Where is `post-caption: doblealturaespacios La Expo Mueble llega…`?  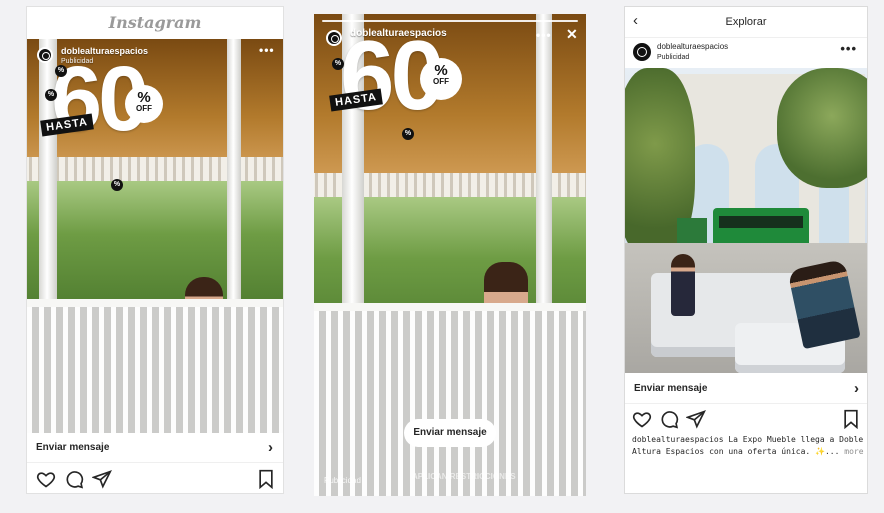
post-caption: doblealturaespacios La Expo Mueble llega… is located at coordinates (748, 446).